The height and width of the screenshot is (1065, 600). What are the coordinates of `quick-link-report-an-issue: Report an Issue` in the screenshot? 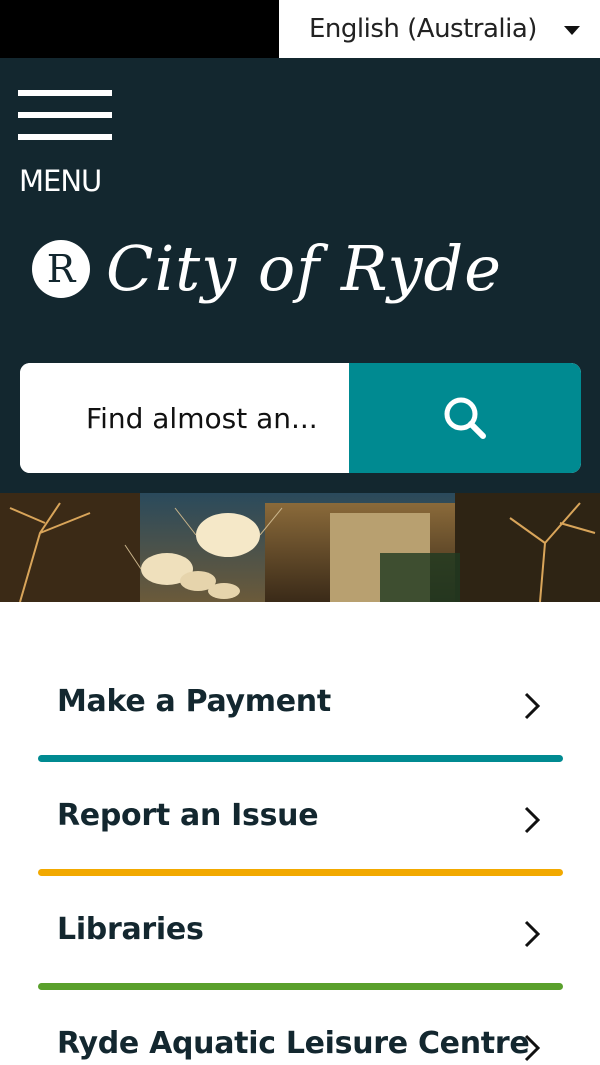 It's located at (300, 819).